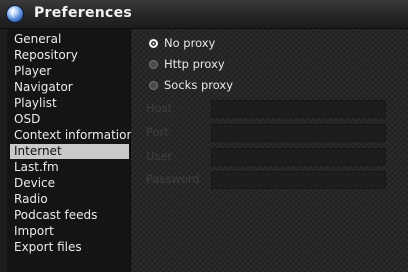 The height and width of the screenshot is (272, 408). I want to click on sidebar-item-osd: OSD, so click(69, 119).